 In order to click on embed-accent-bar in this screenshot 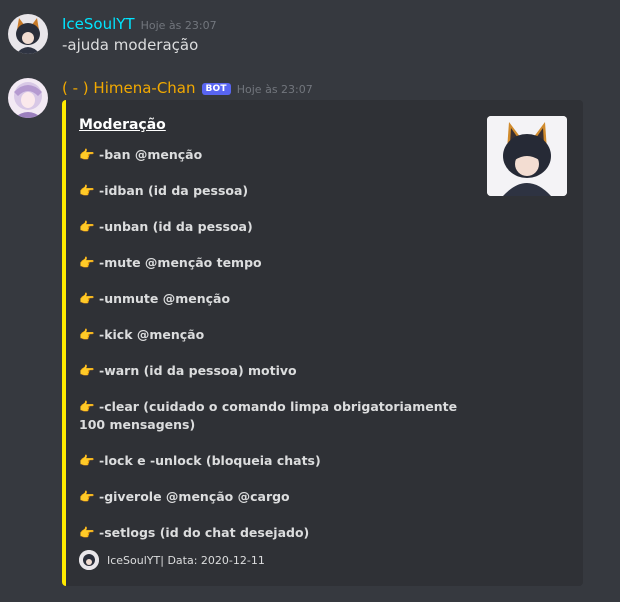, I will do `click(64, 343)`.